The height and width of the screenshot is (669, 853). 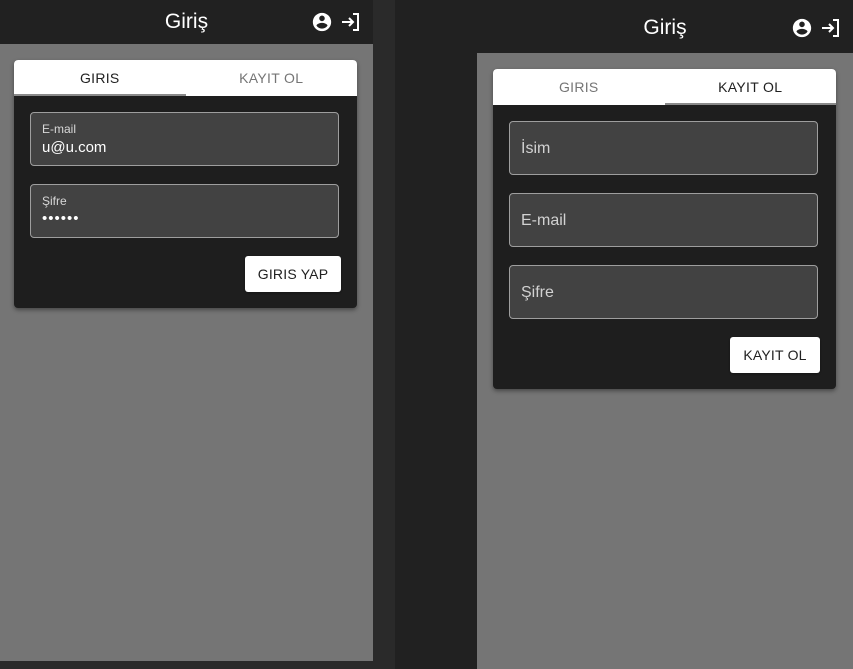 What do you see at coordinates (74, 147) in the screenshot?
I see `email-value: u@u.com` at bounding box center [74, 147].